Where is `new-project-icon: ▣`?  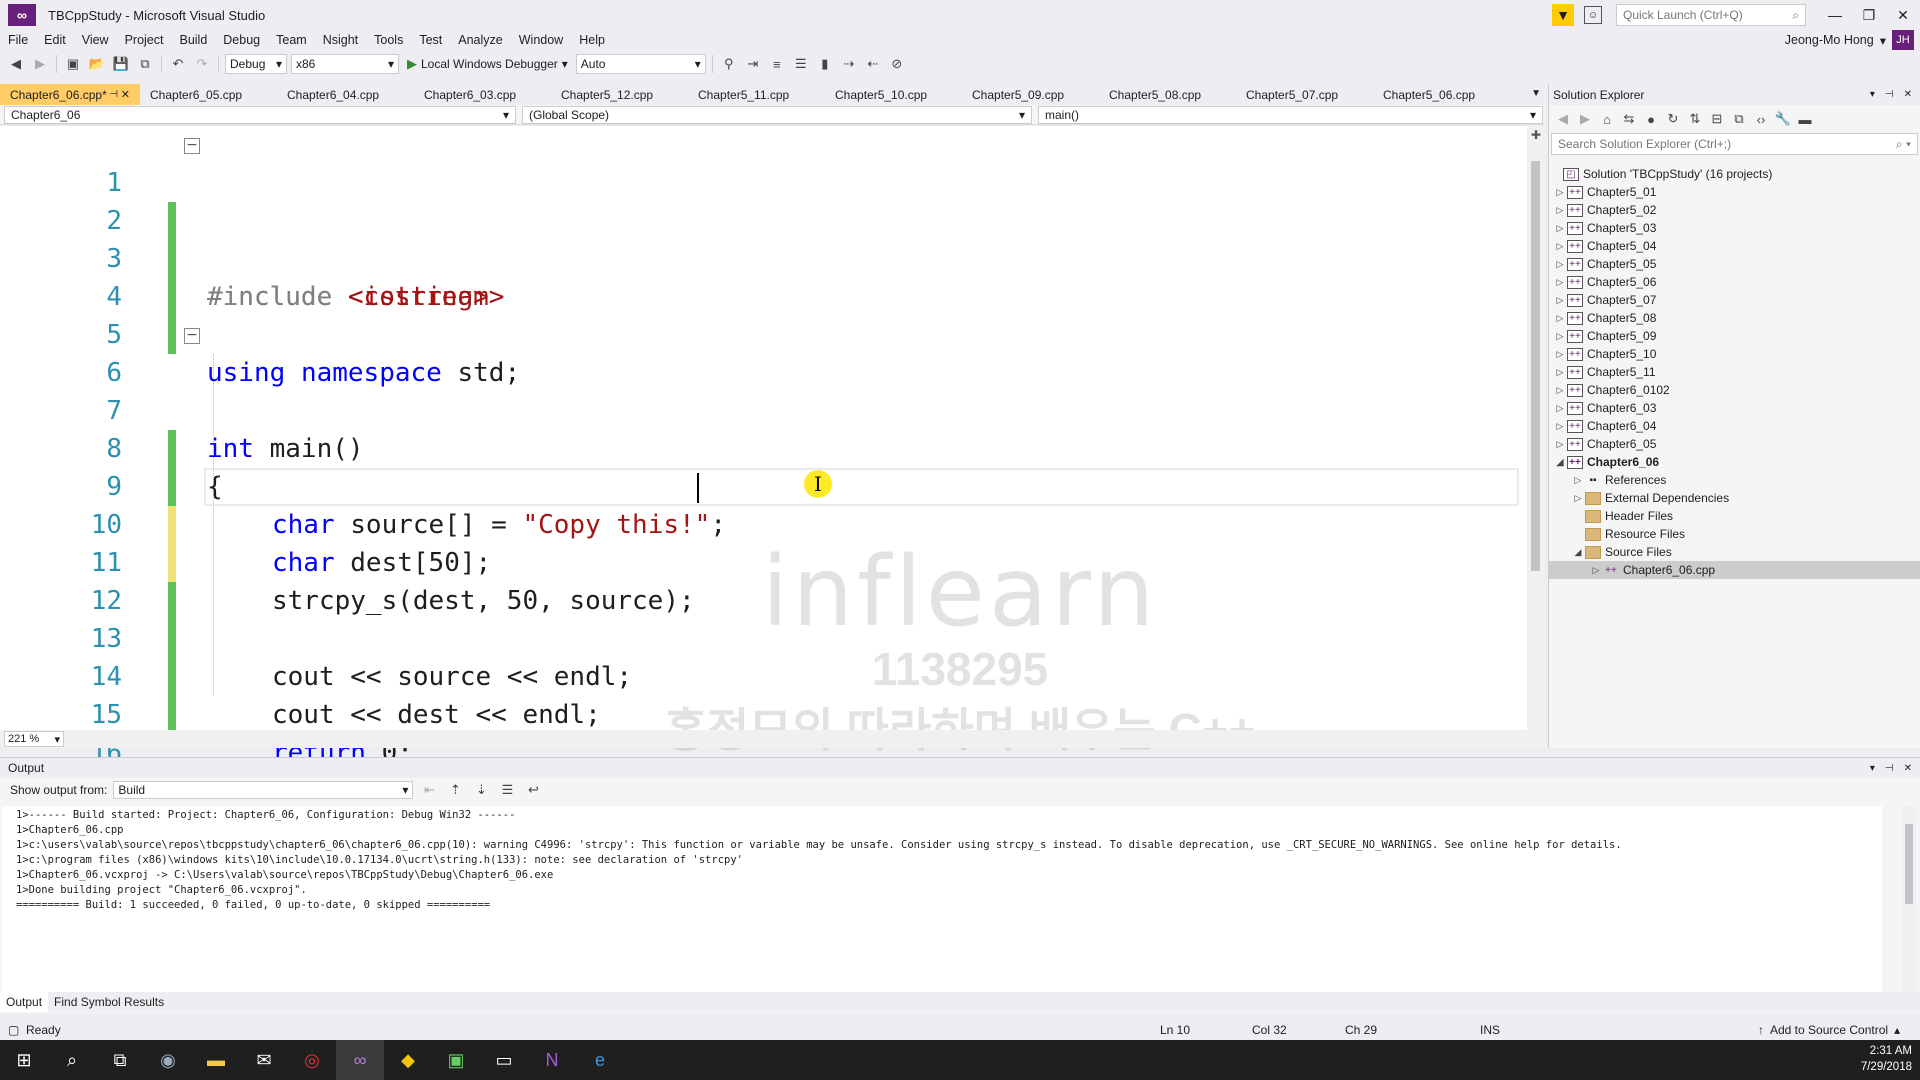
new-project-icon: ▣ is located at coordinates (73, 64).